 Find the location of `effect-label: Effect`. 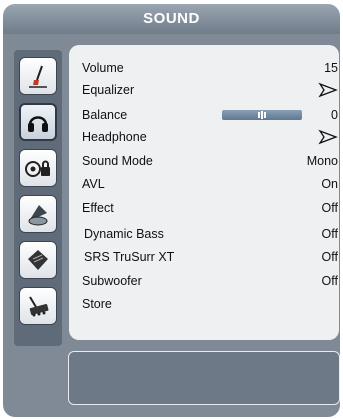

effect-label: Effect is located at coordinates (98, 208).